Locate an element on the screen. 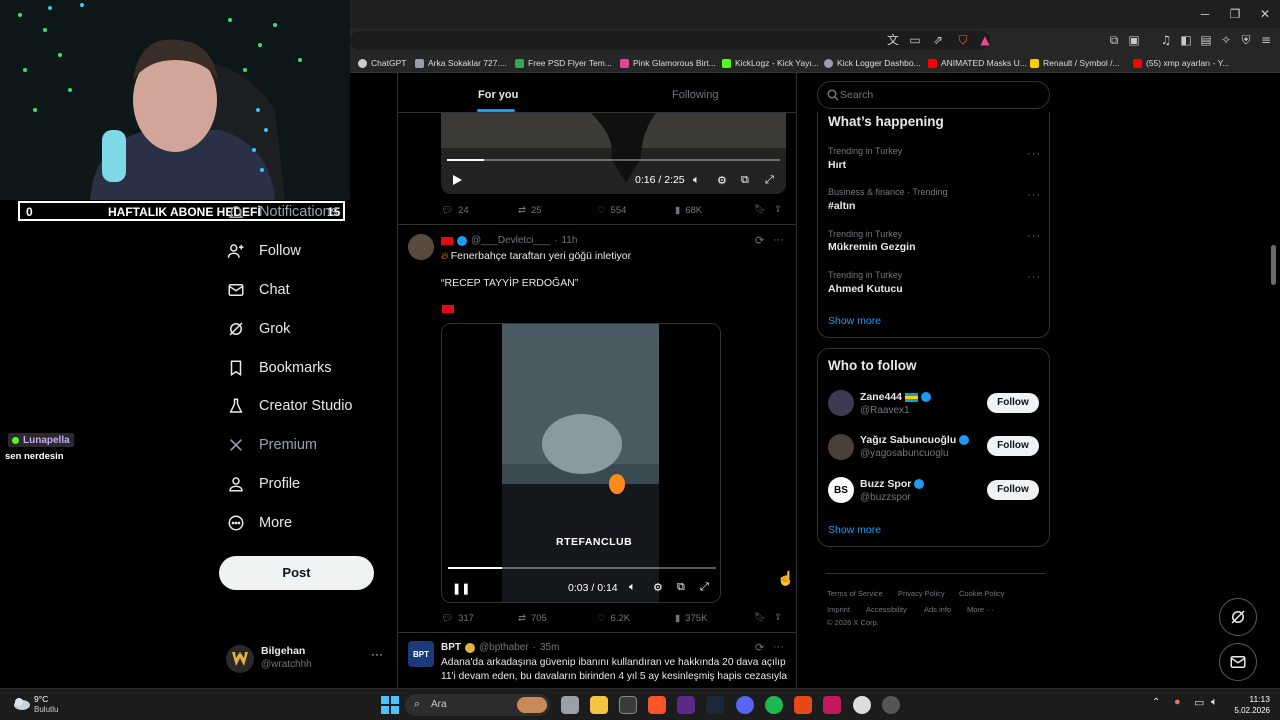  play-icon is located at coordinates (457, 180).